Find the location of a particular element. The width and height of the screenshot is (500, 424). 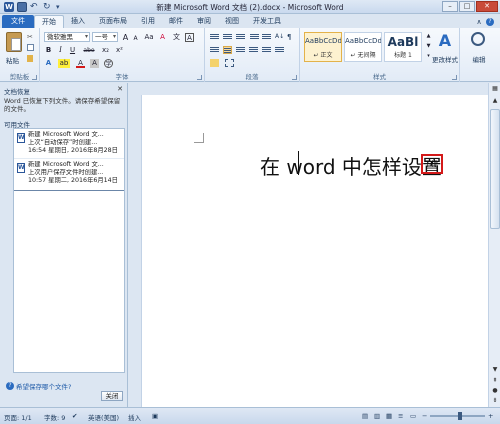

decrease-indent-icon is located at coordinates (254, 37).